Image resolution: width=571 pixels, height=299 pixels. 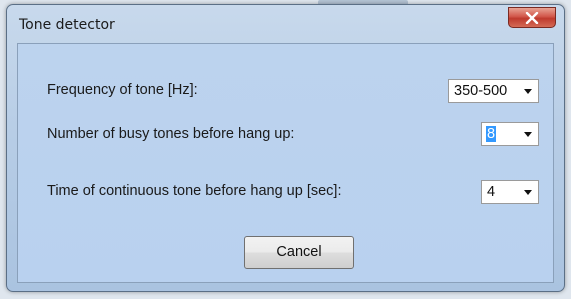 What do you see at coordinates (171, 134) in the screenshot?
I see `busy-tones-label: Number of busy tones before hang up:` at bounding box center [171, 134].